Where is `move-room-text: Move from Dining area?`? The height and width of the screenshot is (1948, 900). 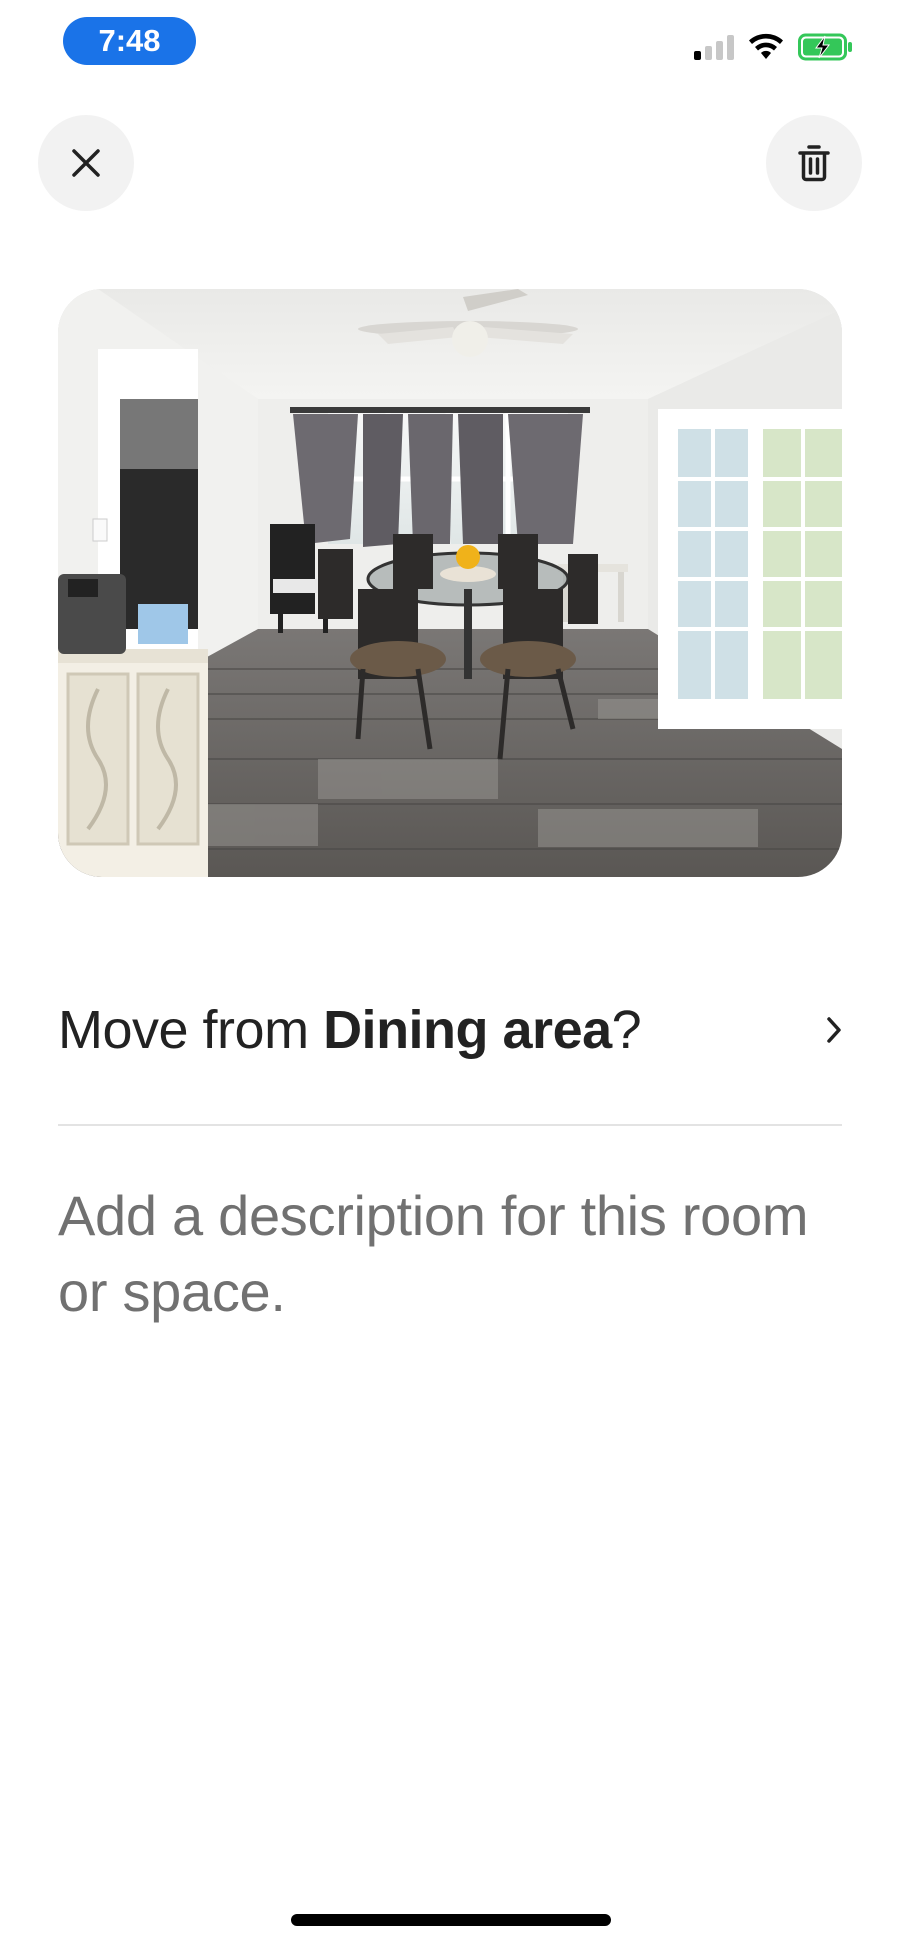 move-room-text: Move from Dining area? is located at coordinates (350, 1030).